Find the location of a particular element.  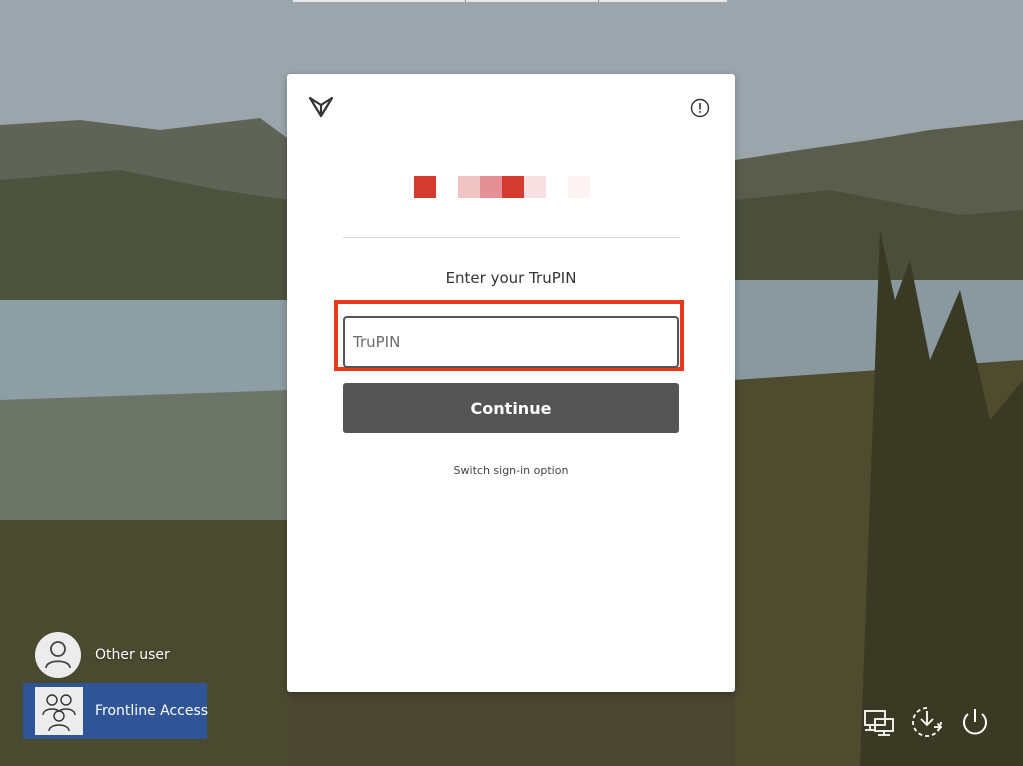

top-toolbar-strip is located at coordinates (510, 1).